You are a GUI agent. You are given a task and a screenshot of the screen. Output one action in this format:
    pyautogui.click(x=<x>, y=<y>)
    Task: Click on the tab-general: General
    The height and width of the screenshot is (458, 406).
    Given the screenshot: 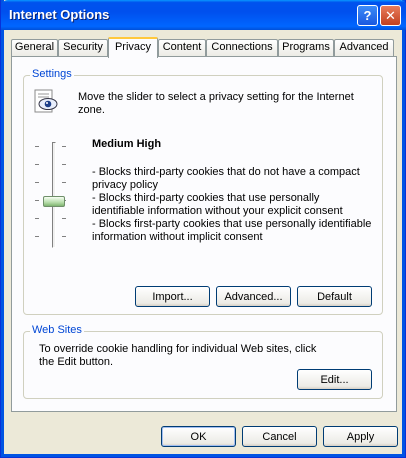 What is the action you would take?
    pyautogui.click(x=34, y=47)
    